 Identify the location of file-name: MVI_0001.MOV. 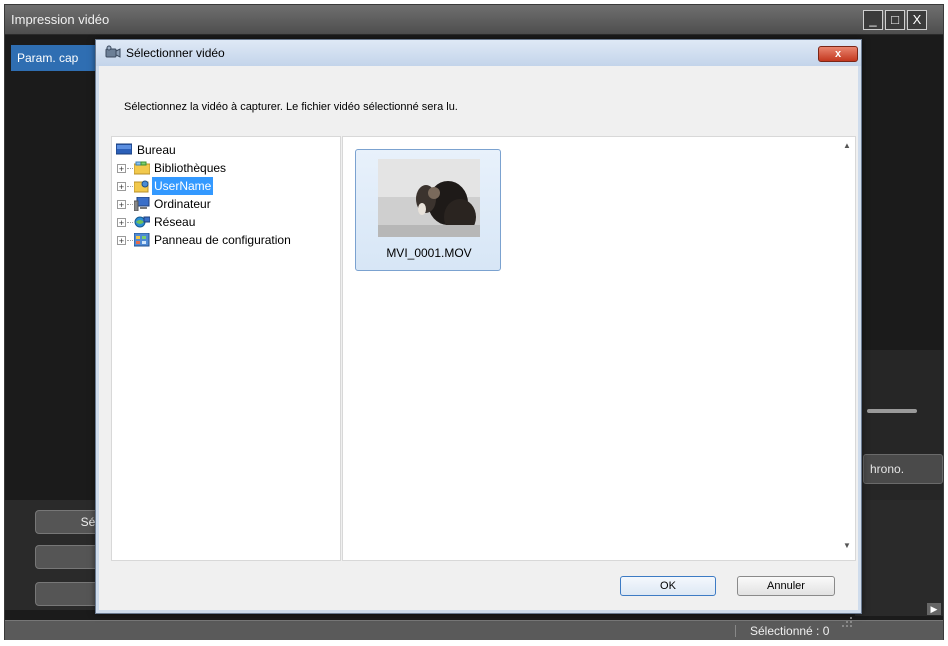
(429, 253).